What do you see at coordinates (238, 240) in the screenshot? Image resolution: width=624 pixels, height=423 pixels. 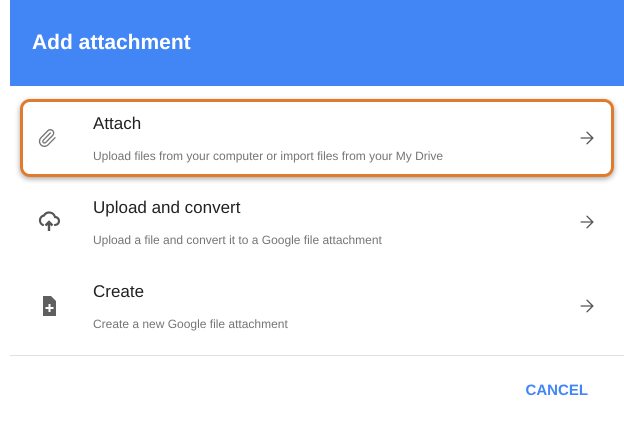 I see `option-description: Upload a file and convert it to a Google file attachment` at bounding box center [238, 240].